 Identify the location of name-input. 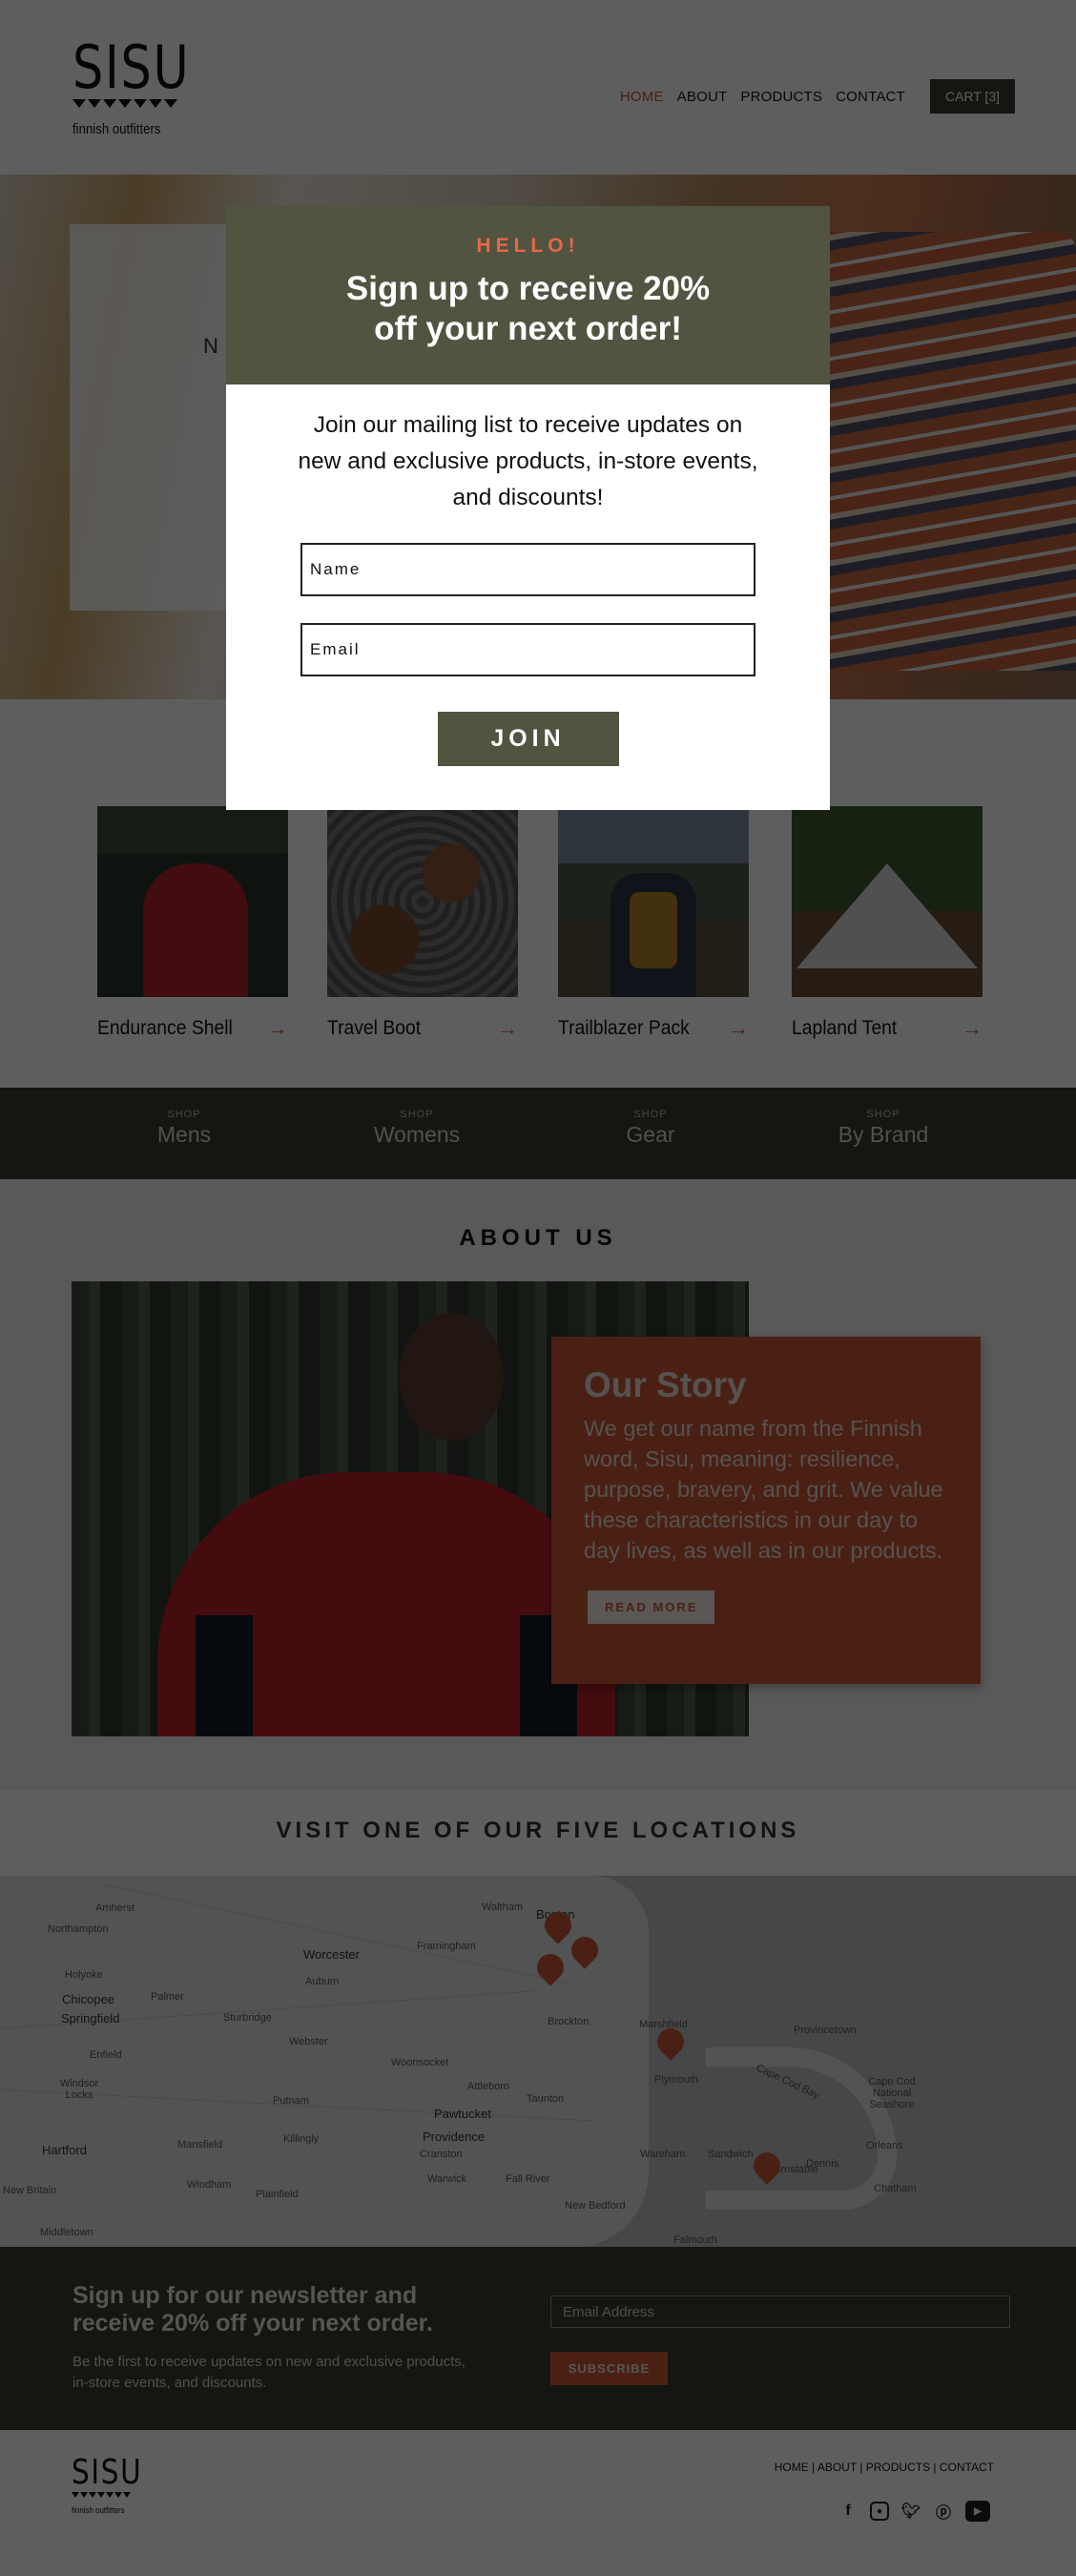
(528, 569).